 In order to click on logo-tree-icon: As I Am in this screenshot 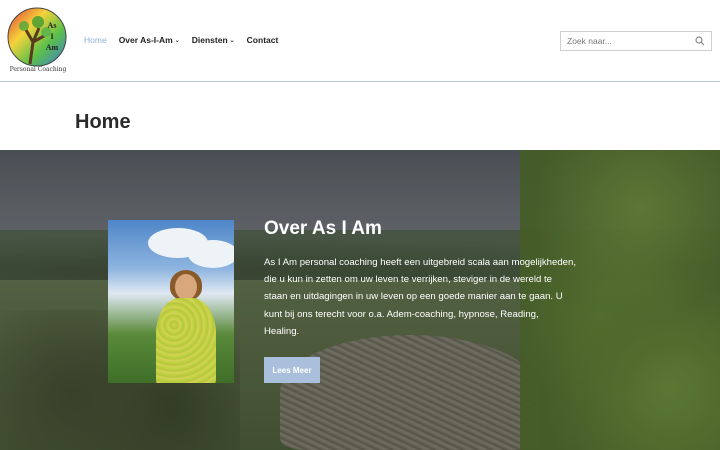, I will do `click(37, 37)`.